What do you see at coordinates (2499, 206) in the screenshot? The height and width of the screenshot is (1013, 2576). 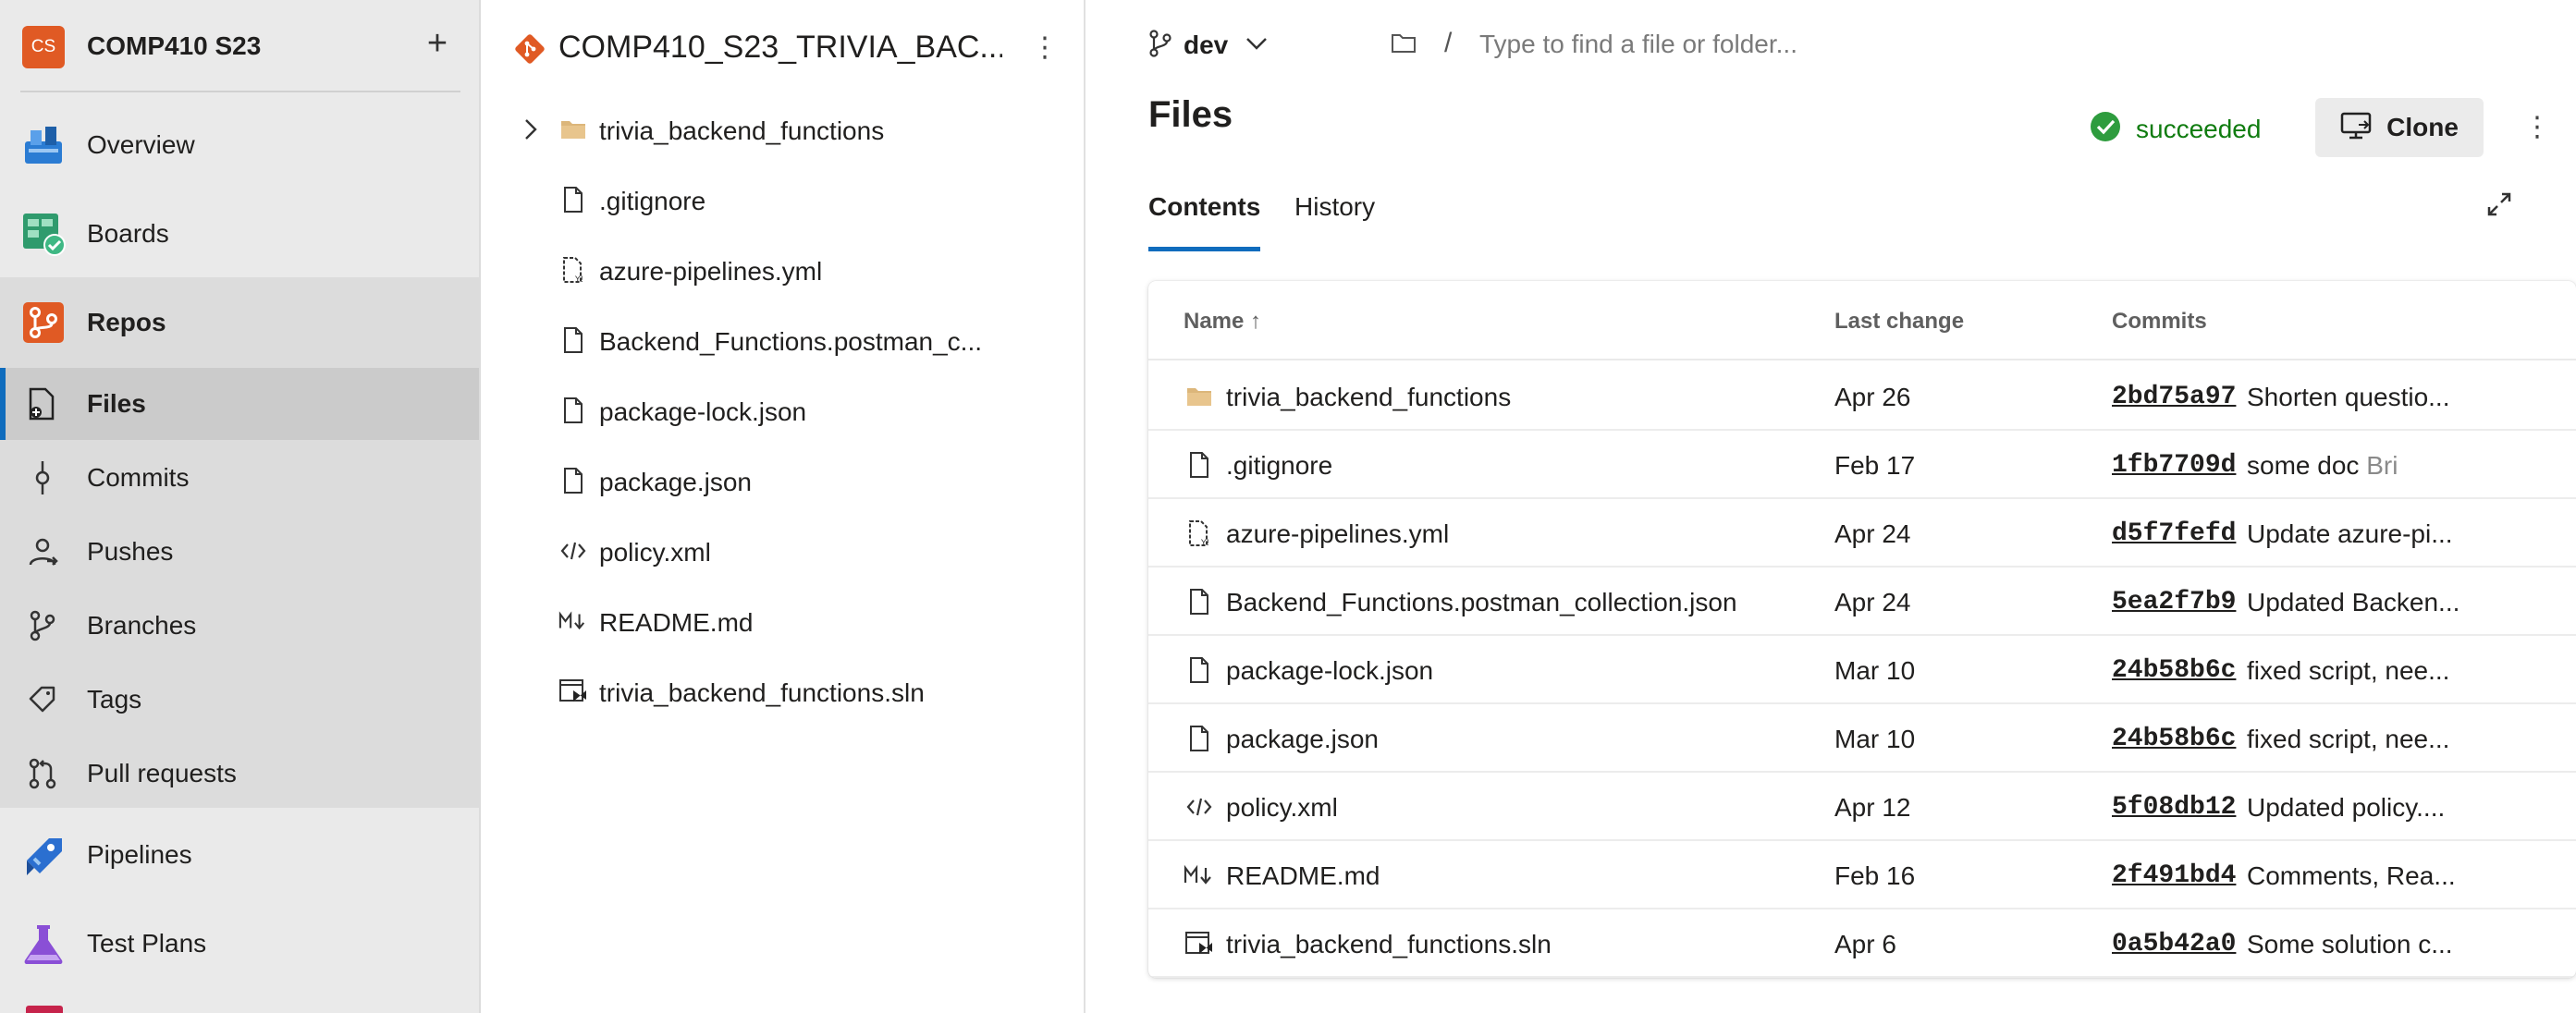 I see `expand-icon` at bounding box center [2499, 206].